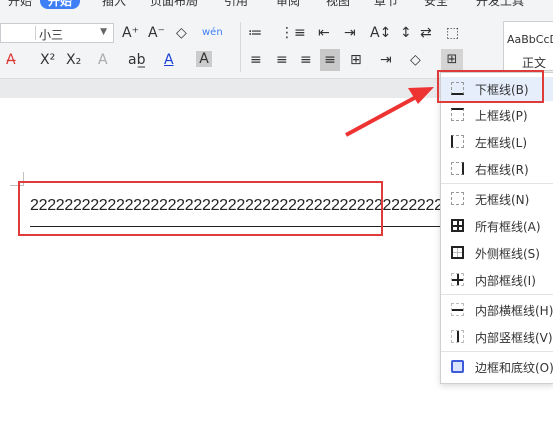 The height and width of the screenshot is (448, 553). What do you see at coordinates (382, 115) in the screenshot?
I see `arrow-shaft` at bounding box center [382, 115].